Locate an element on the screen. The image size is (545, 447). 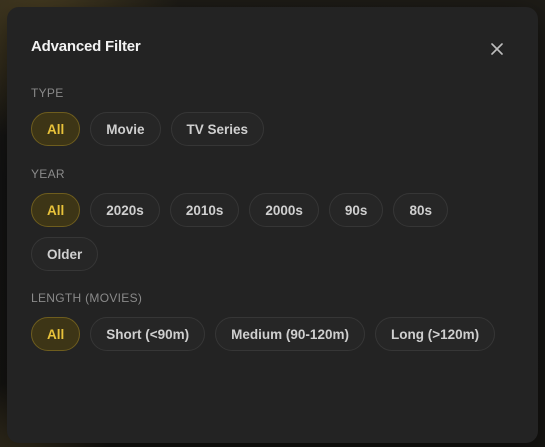
year-chip-90s: 90s is located at coordinates (356, 210).